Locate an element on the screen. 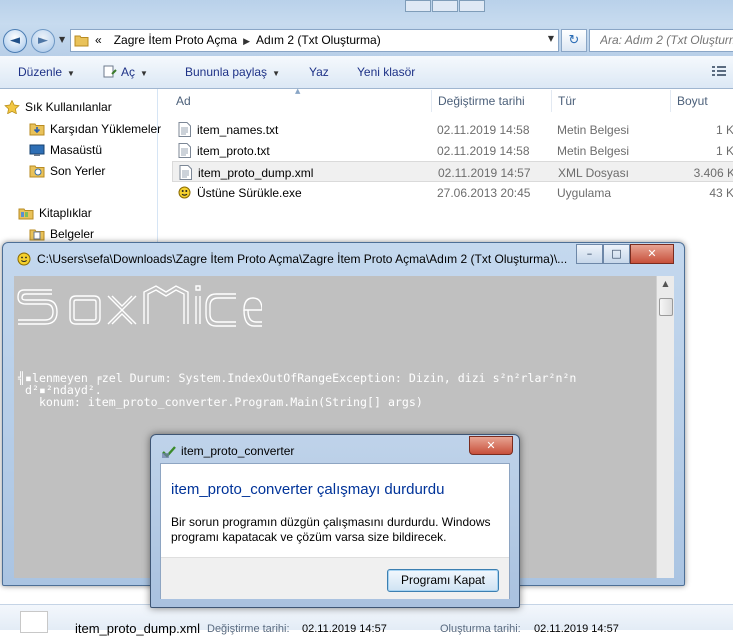  view-options-icon is located at coordinates (719, 71).